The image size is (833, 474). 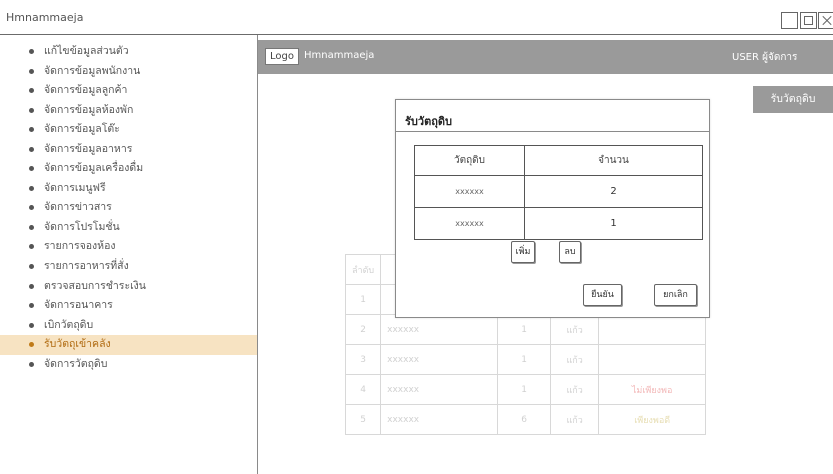 I want to click on dialog-title: รับวัตถุดิบ, so click(x=428, y=121).